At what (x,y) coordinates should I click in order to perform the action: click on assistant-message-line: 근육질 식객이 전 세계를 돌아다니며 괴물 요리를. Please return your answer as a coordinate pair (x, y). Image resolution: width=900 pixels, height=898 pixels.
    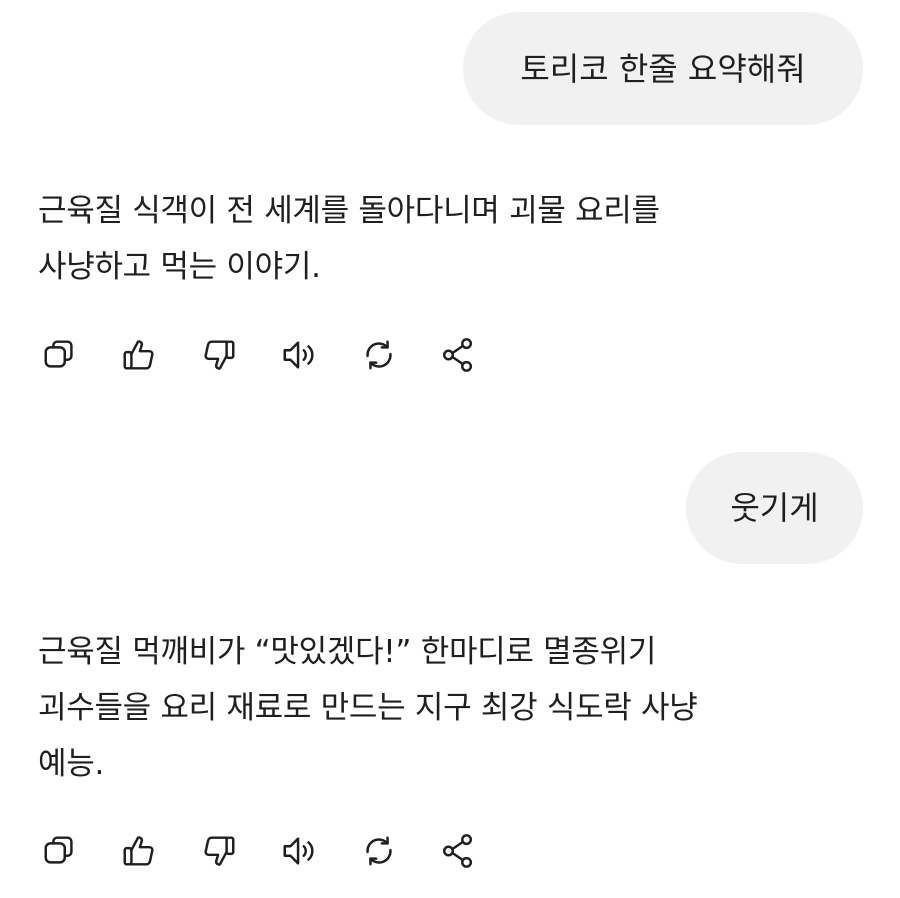
    Looking at the image, I should click on (349, 211).